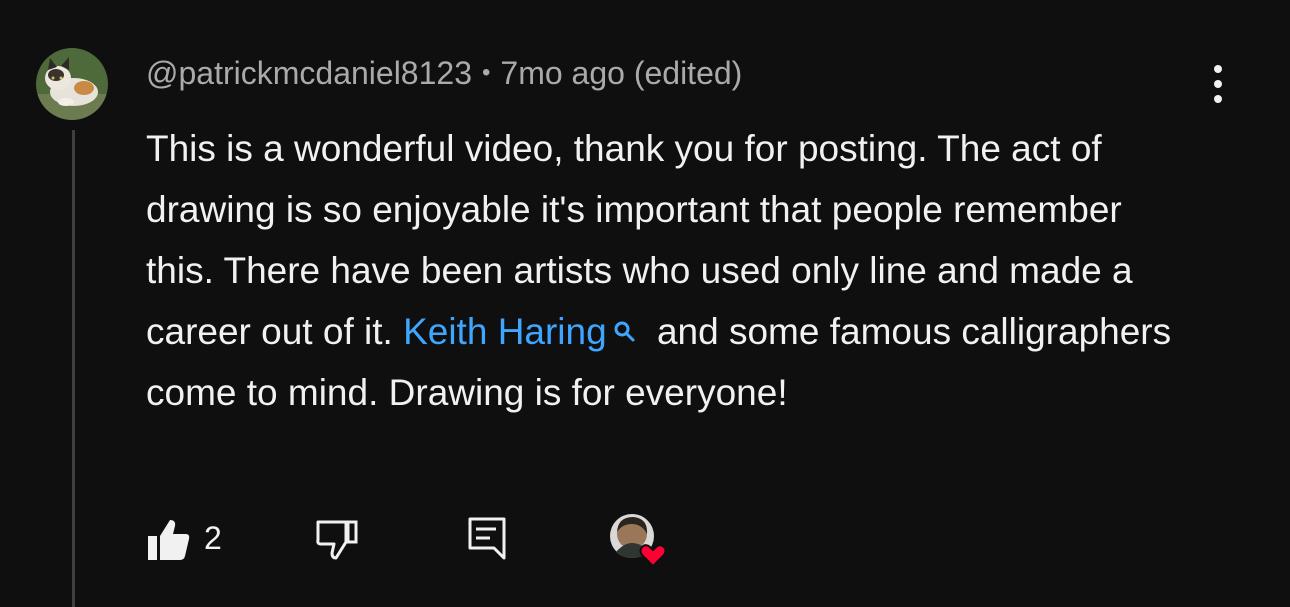 This screenshot has height=607, width=1290. I want to click on comment-actions: 2, so click(426, 540).